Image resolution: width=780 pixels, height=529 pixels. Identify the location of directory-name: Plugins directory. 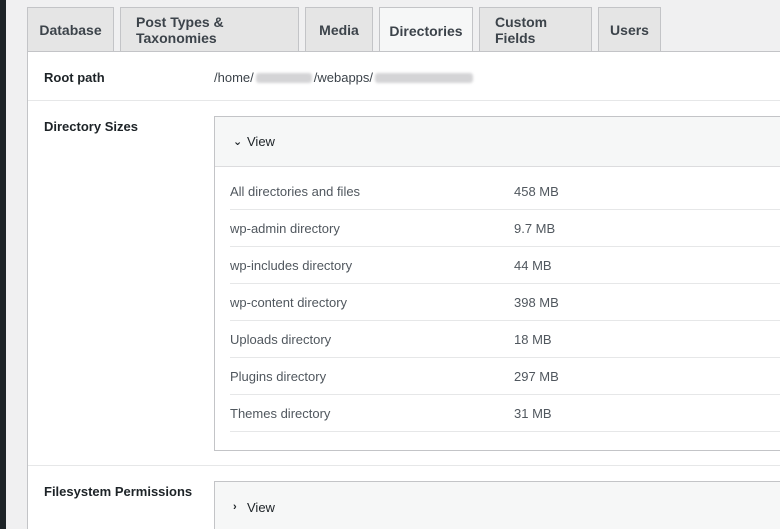
(278, 376).